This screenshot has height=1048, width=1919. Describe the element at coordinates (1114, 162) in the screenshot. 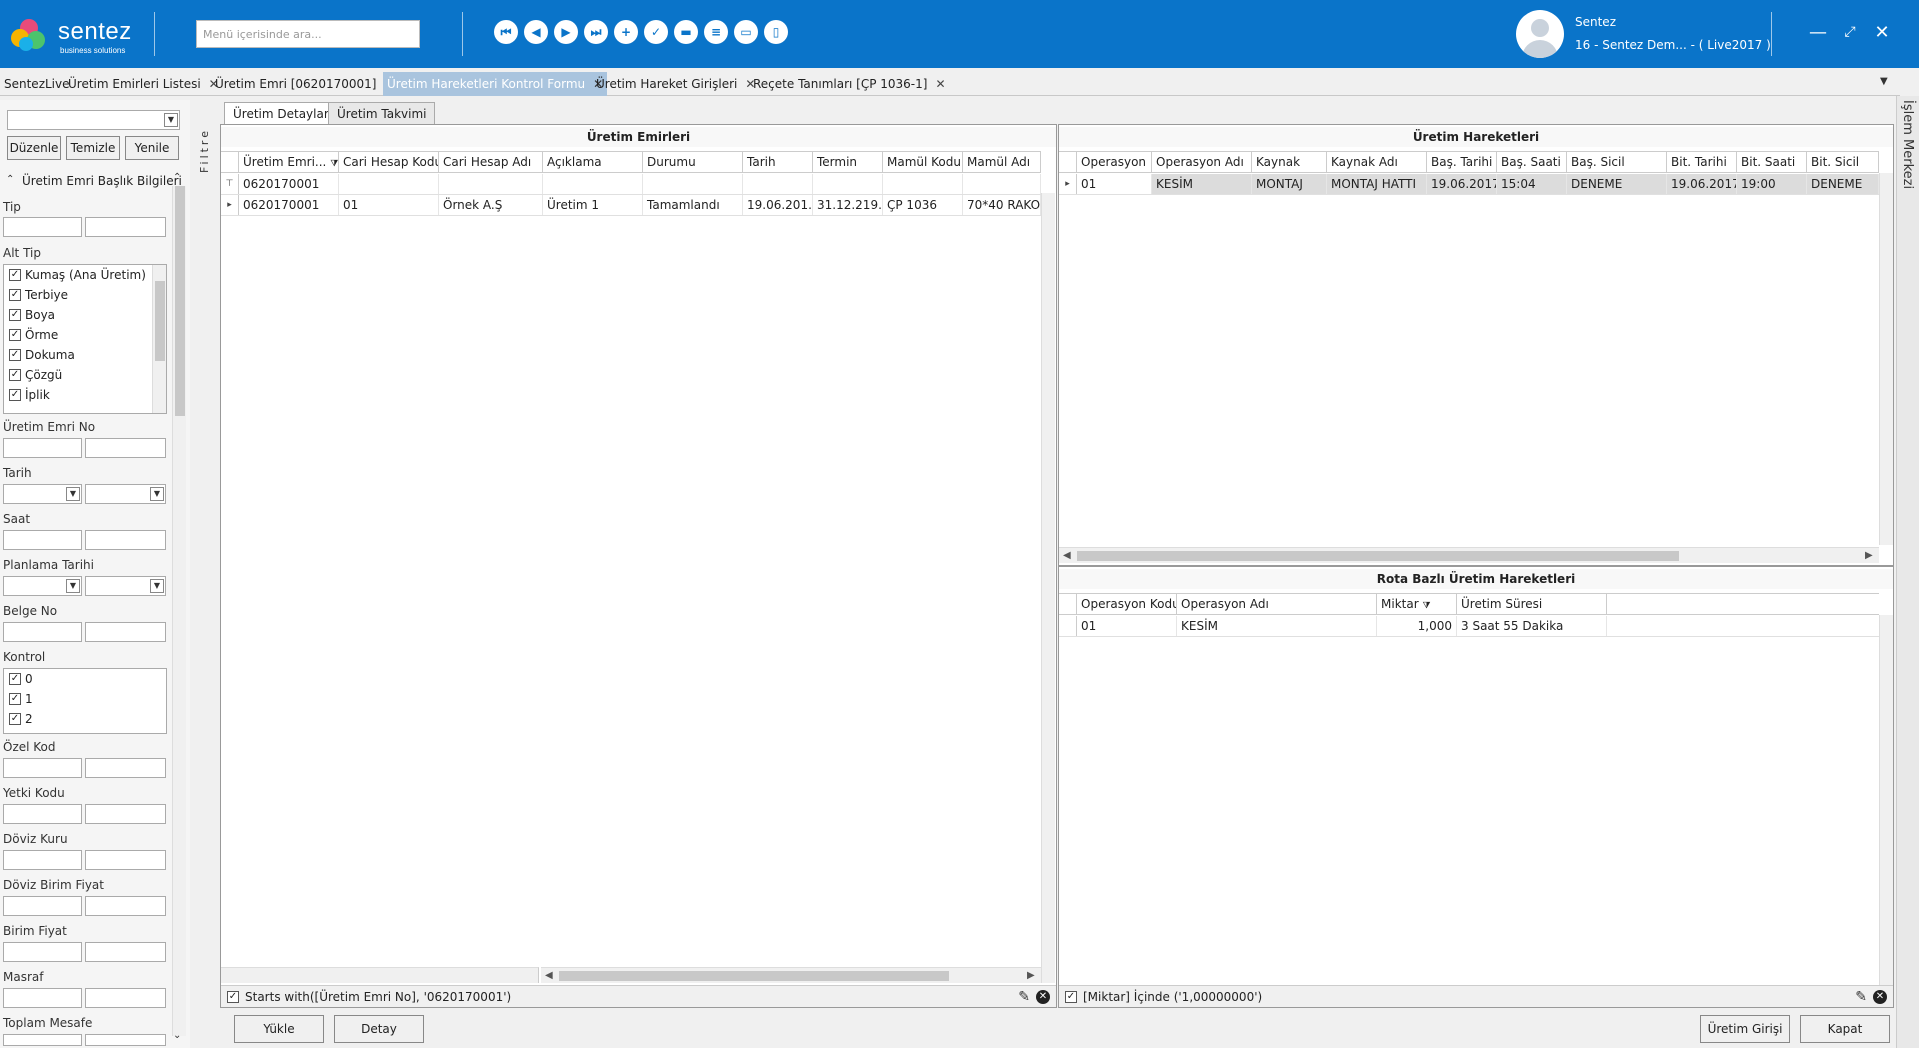

I see `col-operation: Operasyon` at that location.